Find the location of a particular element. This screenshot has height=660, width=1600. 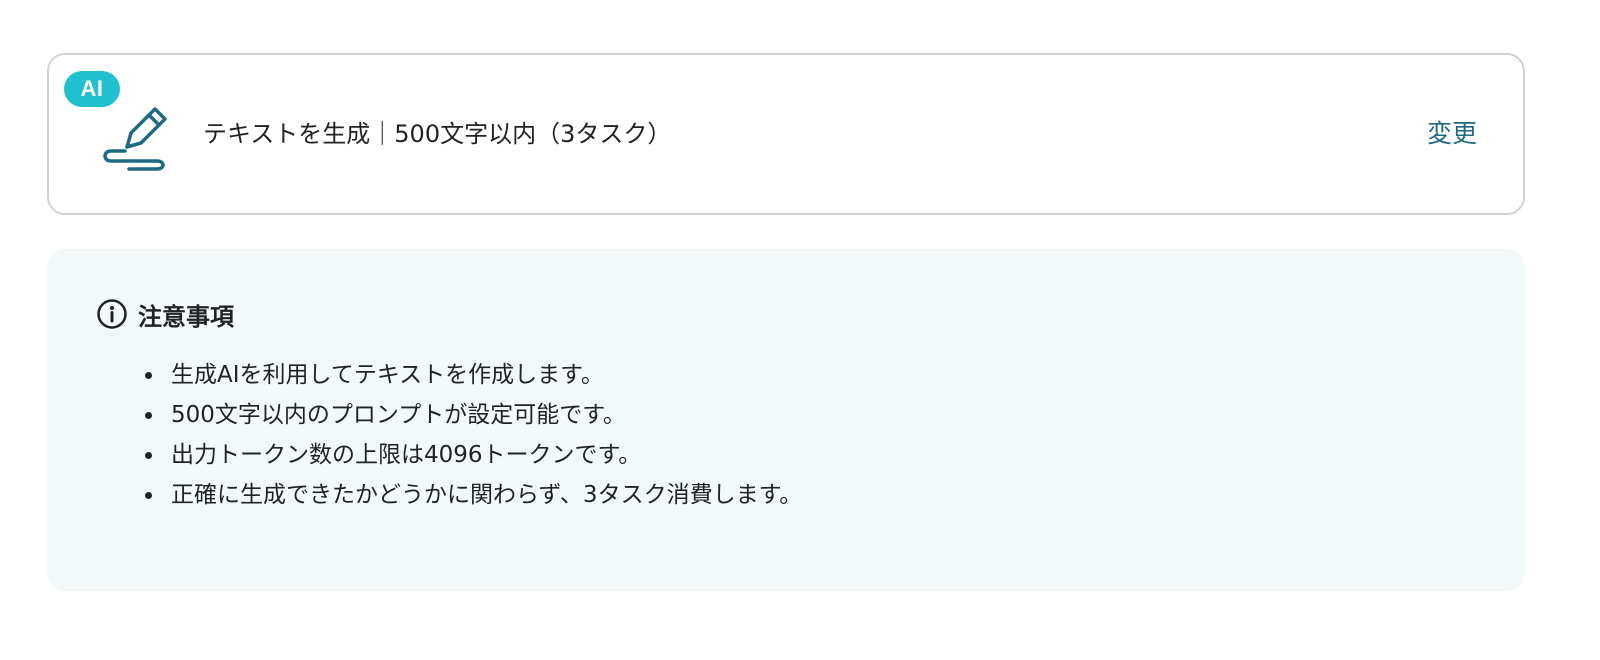

change-button: 変更 is located at coordinates (1452, 134).